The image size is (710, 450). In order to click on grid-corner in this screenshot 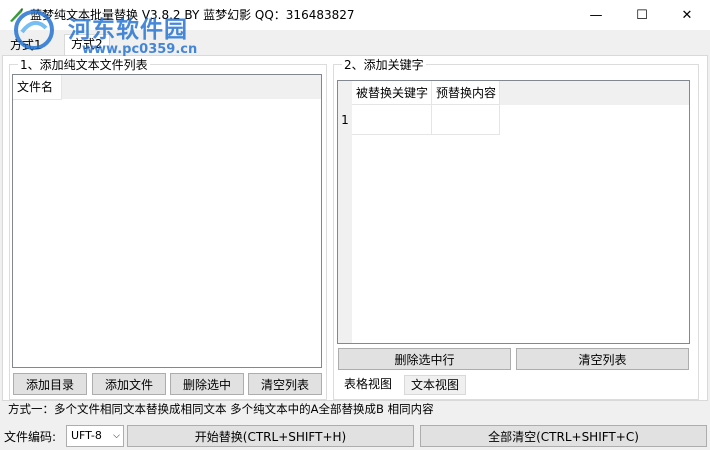, I will do `click(345, 93)`.